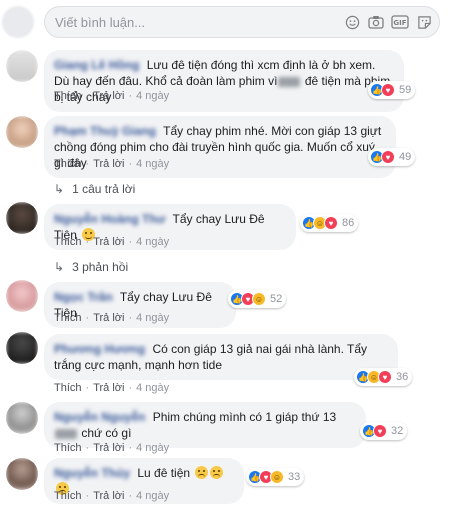  I want to click on svg-text: GIF, so click(399, 23).